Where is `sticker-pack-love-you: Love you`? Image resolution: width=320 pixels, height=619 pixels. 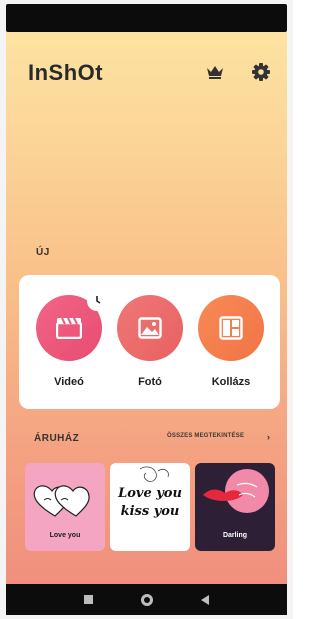
sticker-pack-love-you: Love you is located at coordinates (65, 507).